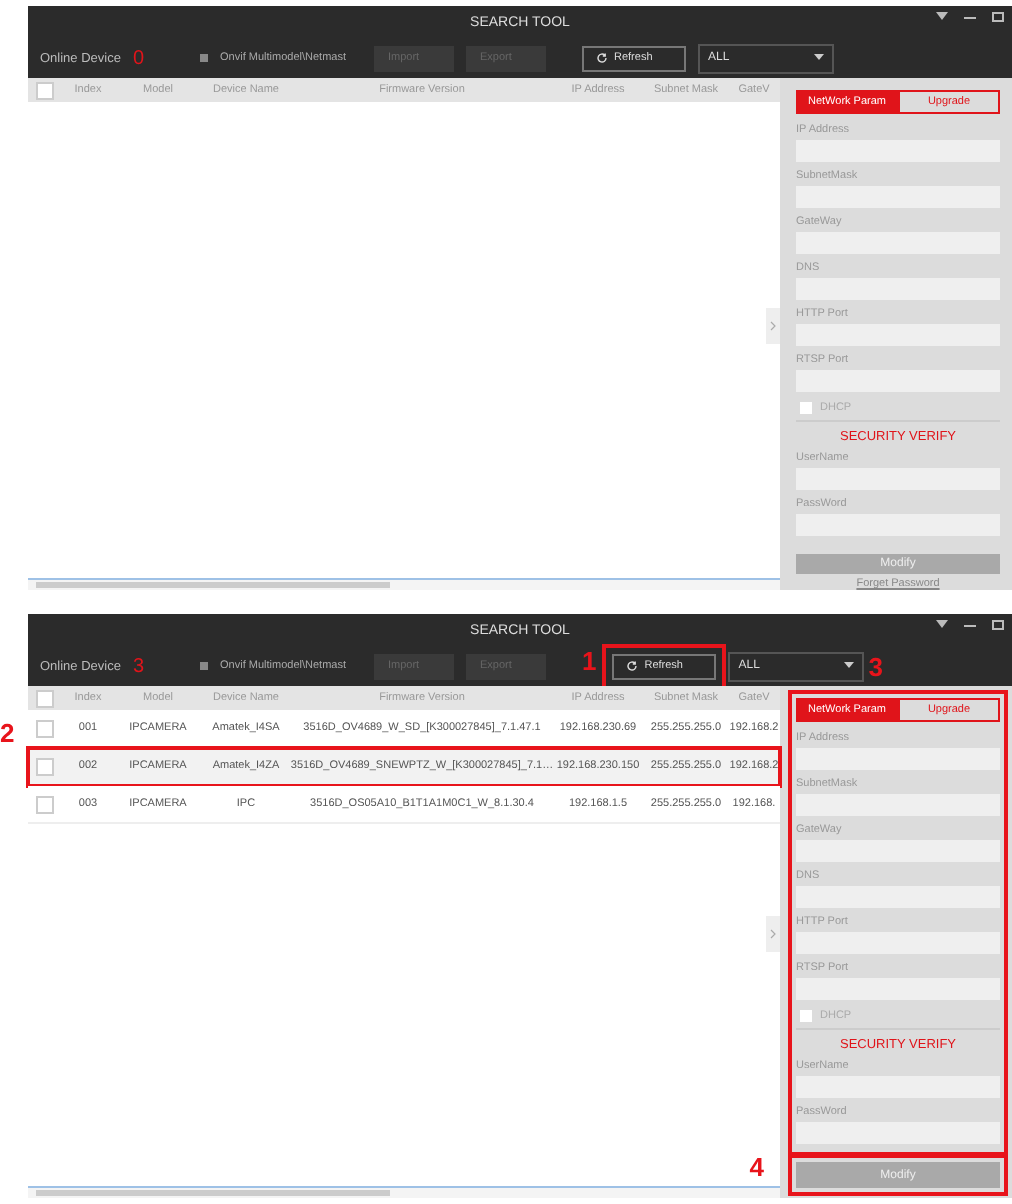 This screenshot has height=1204, width=1012. I want to click on annotation-number: 1, so click(589, 660).